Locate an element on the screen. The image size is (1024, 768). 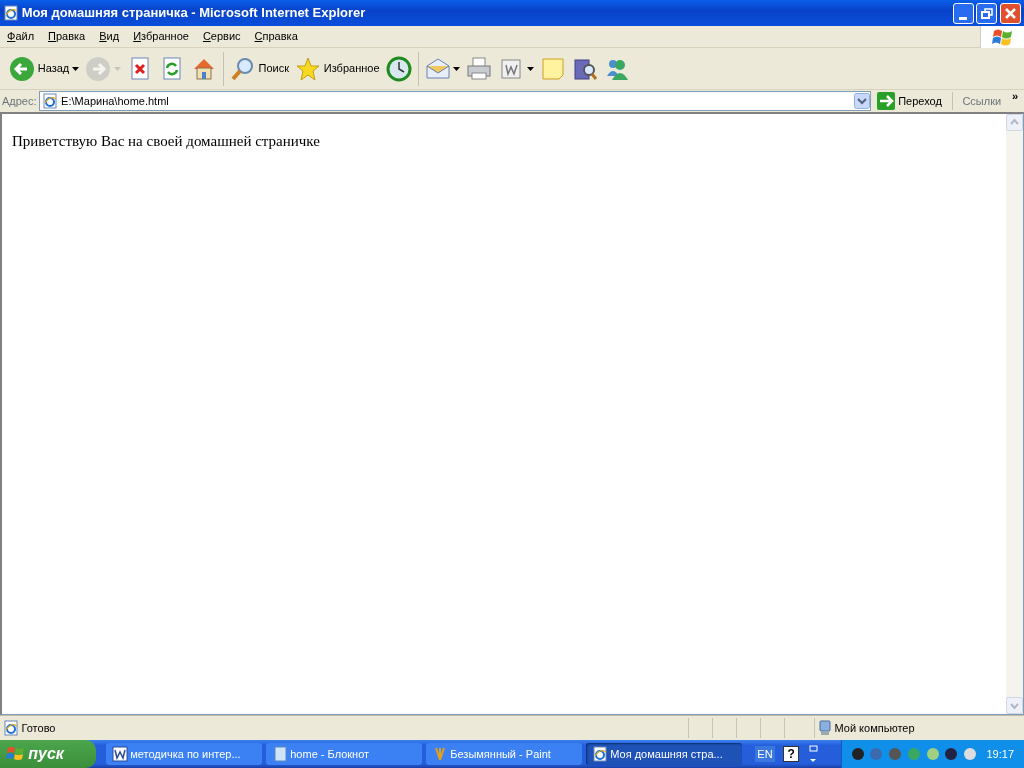
menu-item: Файл is located at coordinates (21, 36).